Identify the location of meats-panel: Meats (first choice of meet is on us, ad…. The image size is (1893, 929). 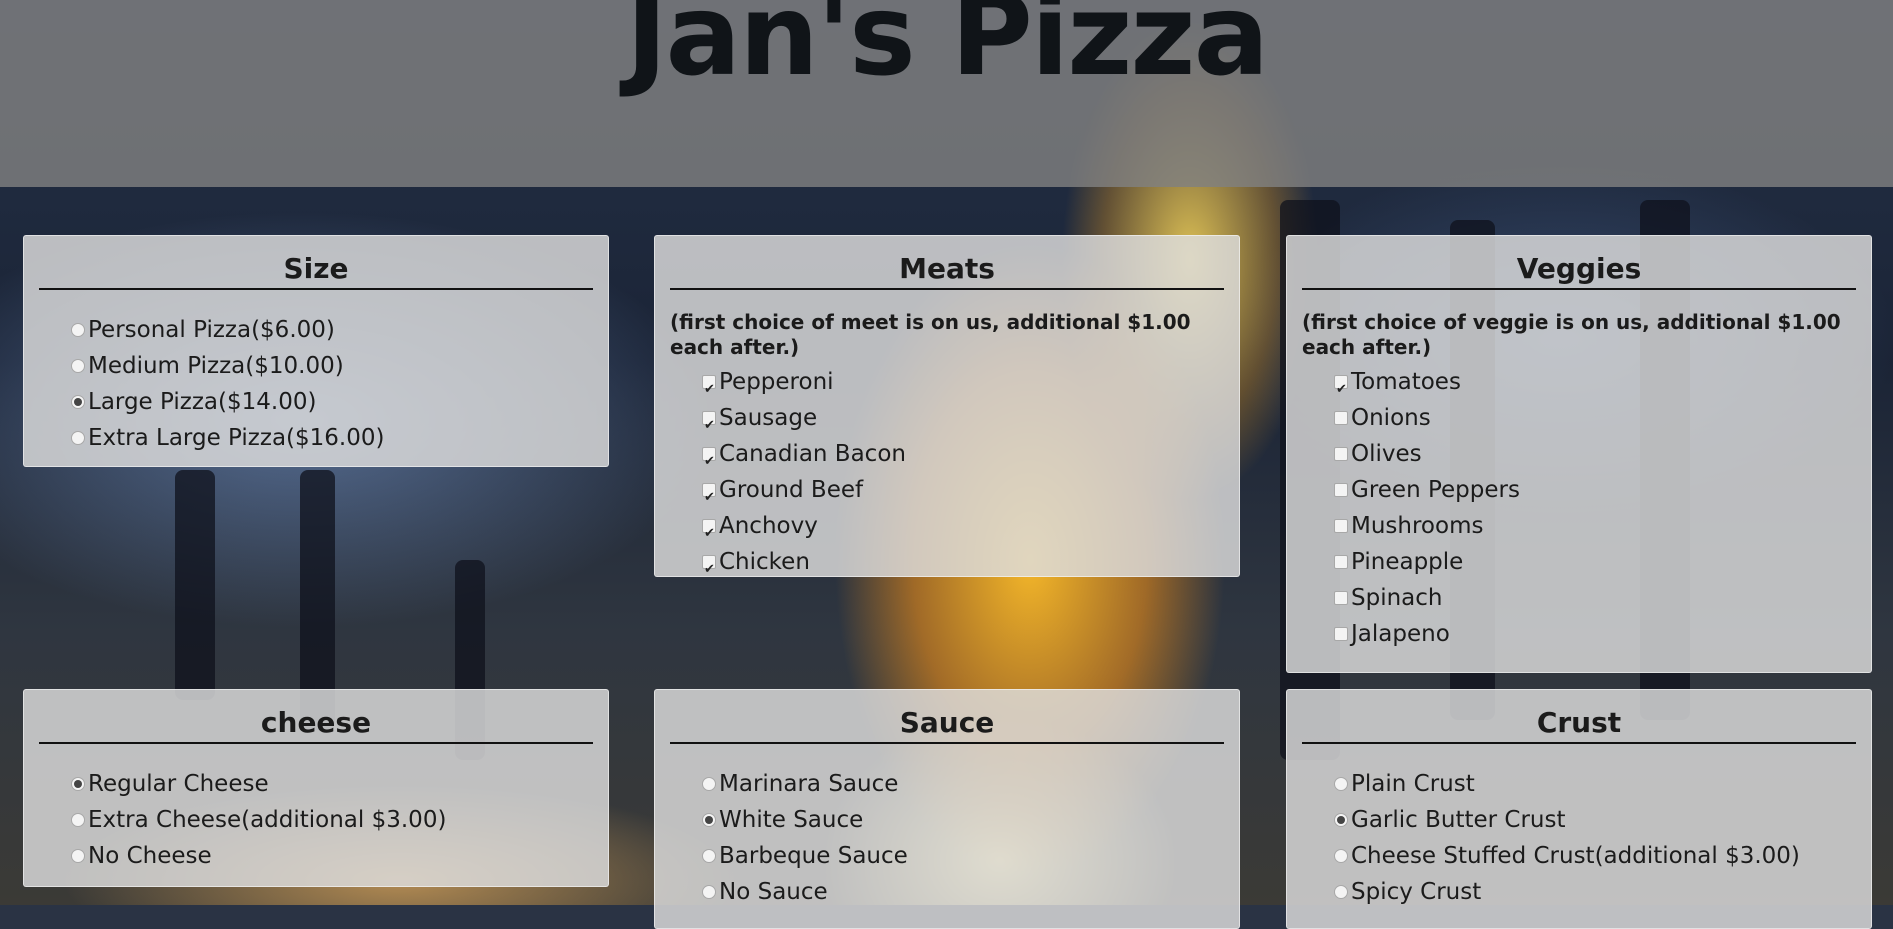
(947, 411).